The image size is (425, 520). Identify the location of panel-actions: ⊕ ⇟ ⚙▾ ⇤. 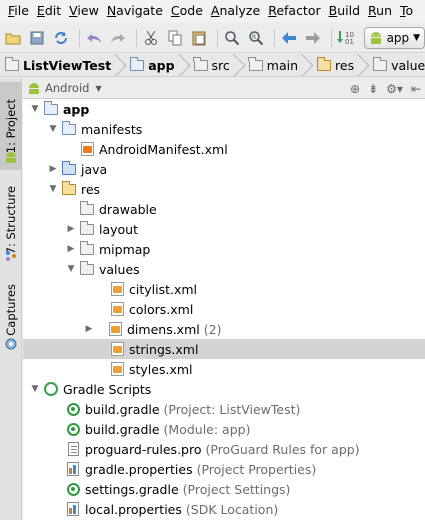
(385, 88).